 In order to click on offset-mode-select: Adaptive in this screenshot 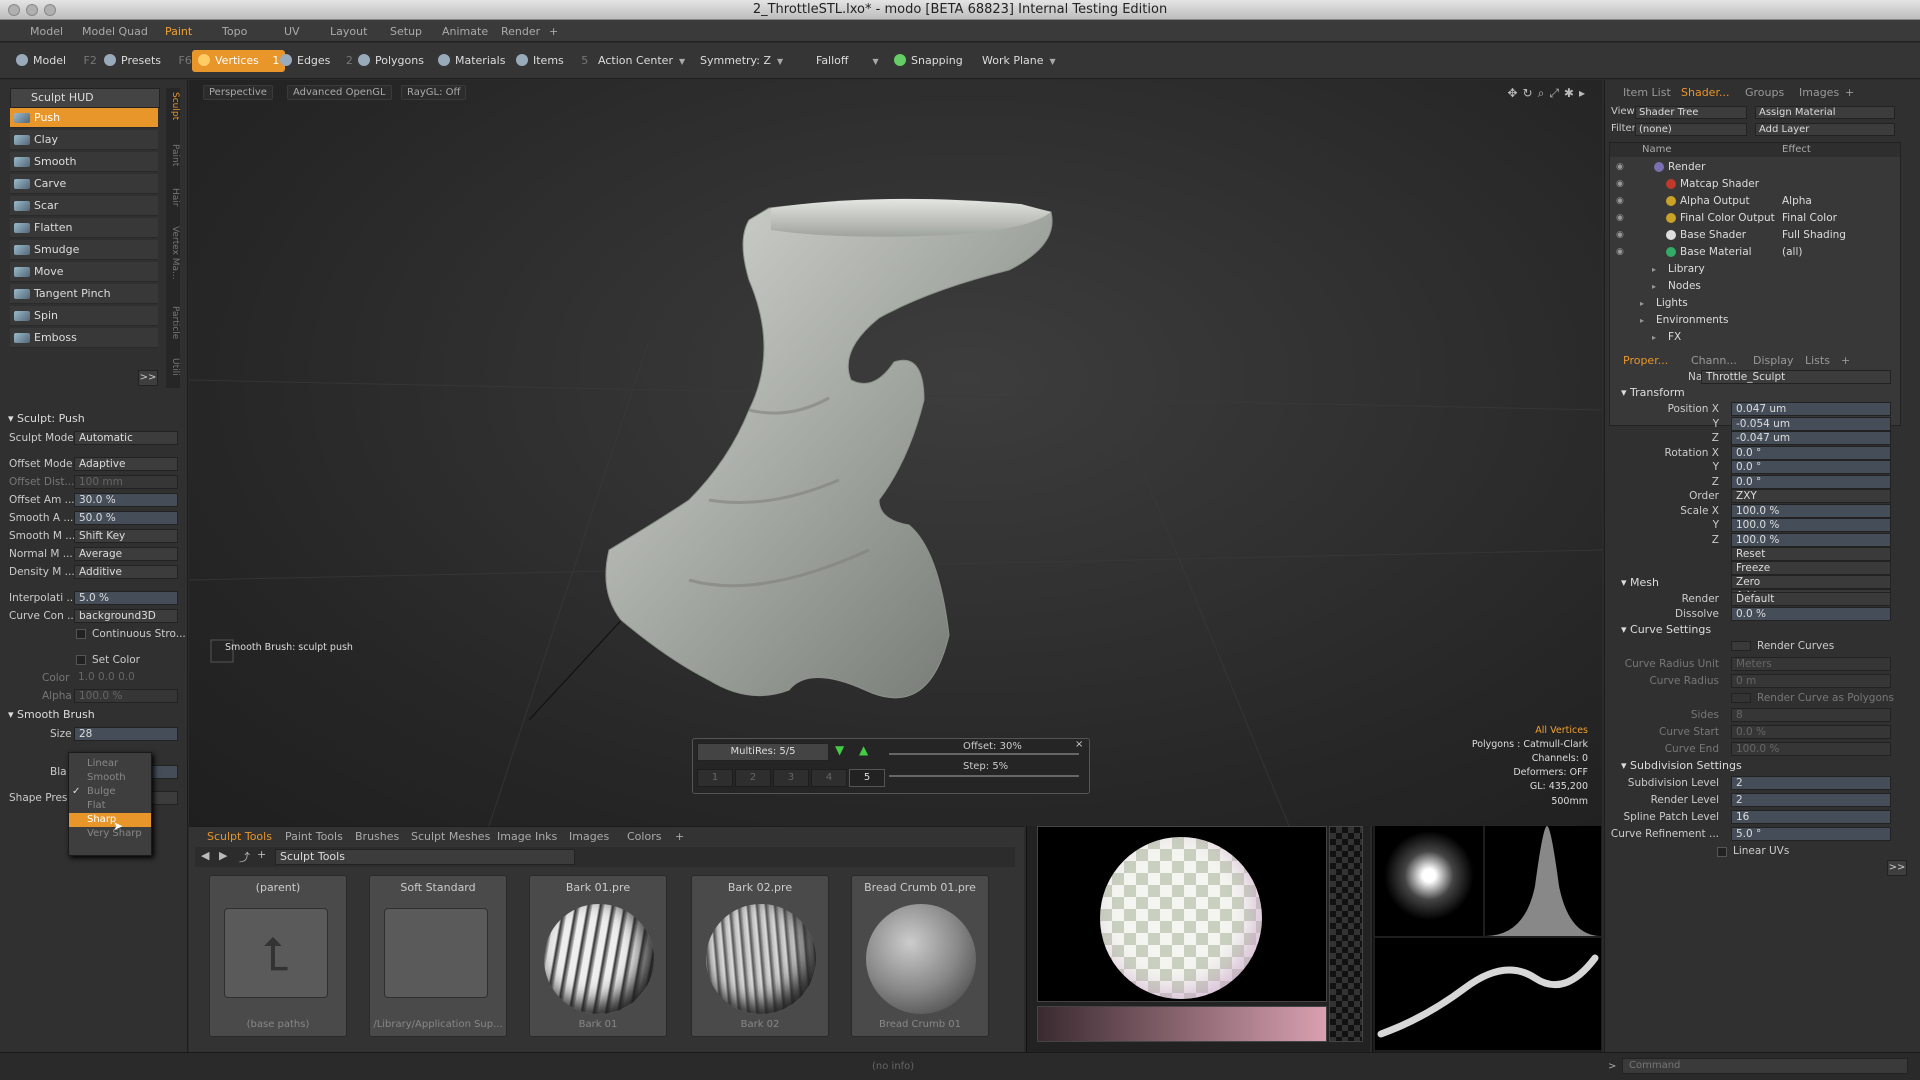, I will do `click(126, 464)`.